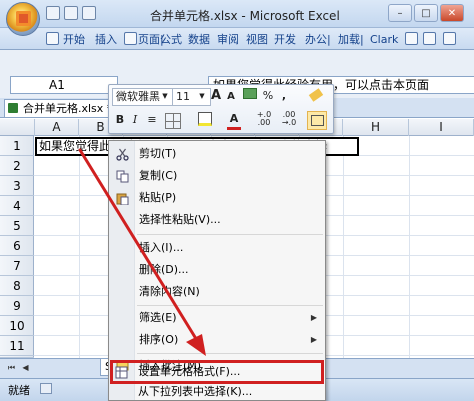  Describe the element at coordinates (318, 39) in the screenshot. I see `tab-office: 办公|` at that location.